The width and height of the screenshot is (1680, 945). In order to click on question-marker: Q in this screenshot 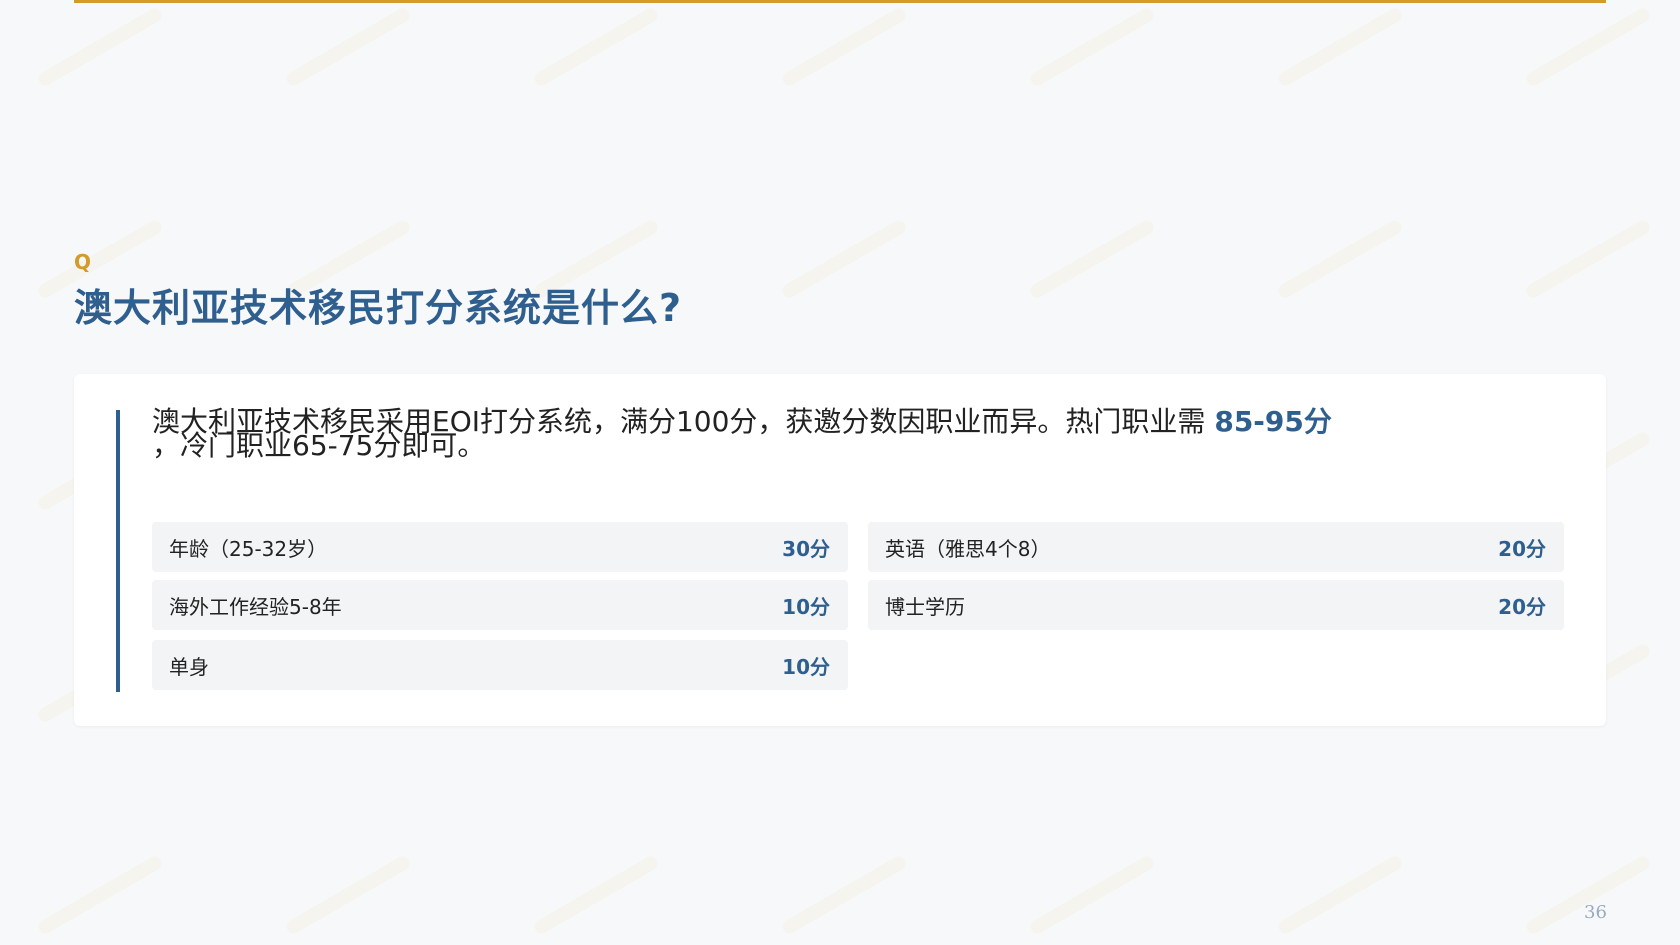, I will do `click(83, 262)`.